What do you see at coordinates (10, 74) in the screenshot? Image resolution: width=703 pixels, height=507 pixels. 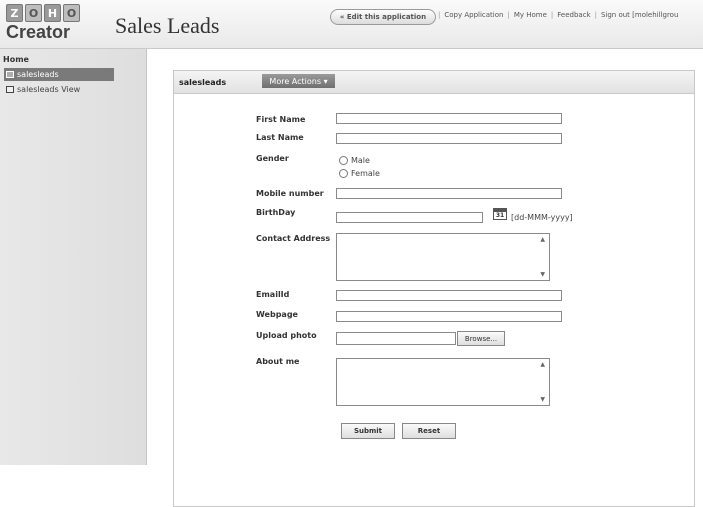 I see `form-icon` at bounding box center [10, 74].